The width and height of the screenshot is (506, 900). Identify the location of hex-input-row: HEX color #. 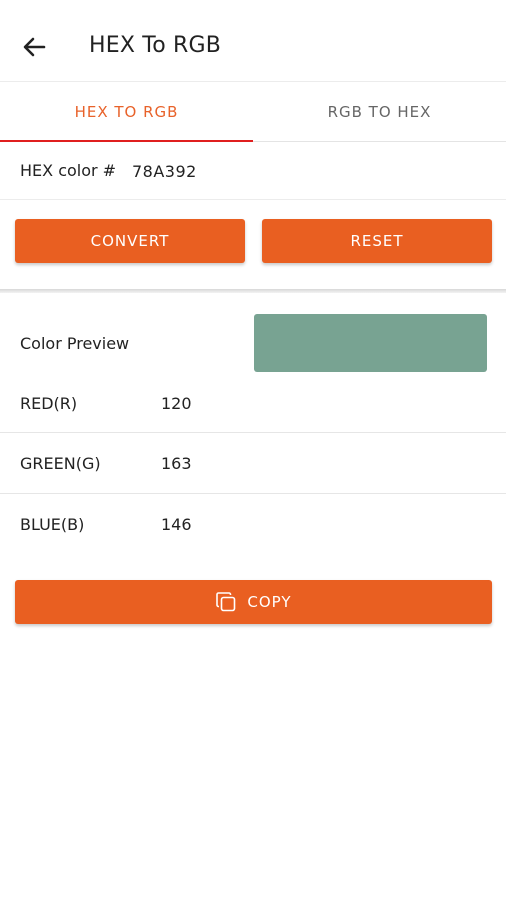
(253, 171).